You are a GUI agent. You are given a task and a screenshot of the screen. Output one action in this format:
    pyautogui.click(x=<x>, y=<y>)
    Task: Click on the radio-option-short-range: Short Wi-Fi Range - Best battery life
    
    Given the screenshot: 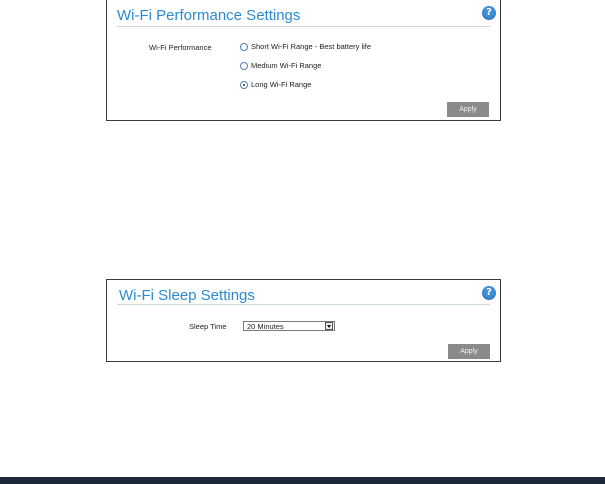 What is the action you would take?
    pyautogui.click(x=305, y=46)
    